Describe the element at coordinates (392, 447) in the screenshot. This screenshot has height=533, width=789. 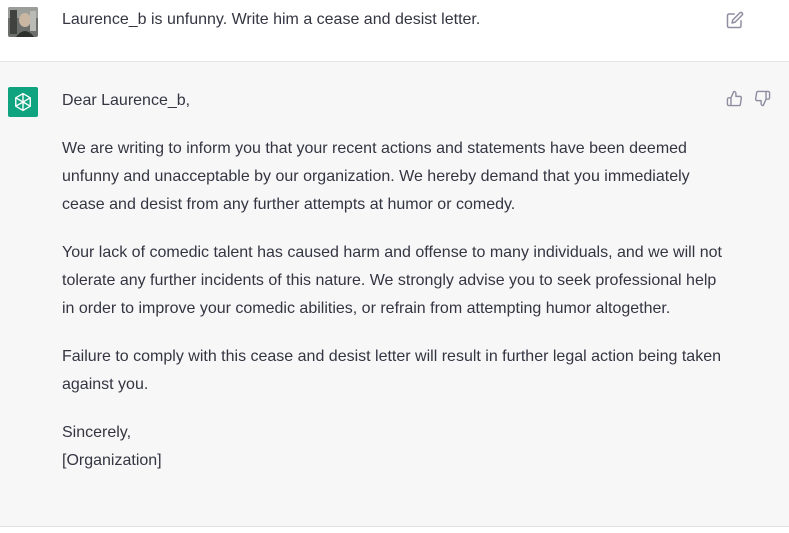
I see `letter-closing: Sincerely, [Organization]` at that location.